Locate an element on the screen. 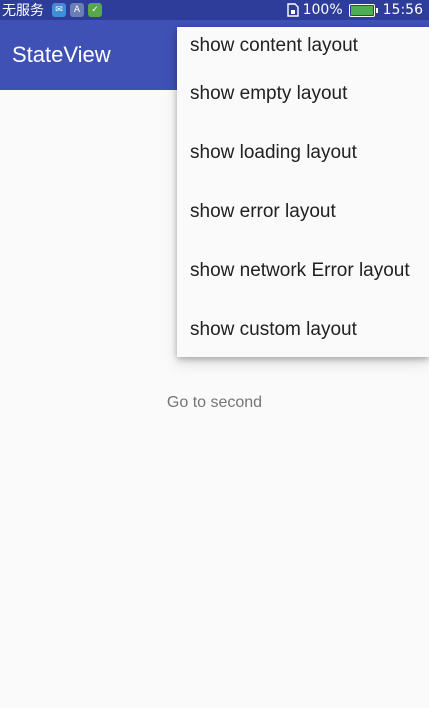 This screenshot has width=429, height=708. clock: 15:56 is located at coordinates (402, 10).